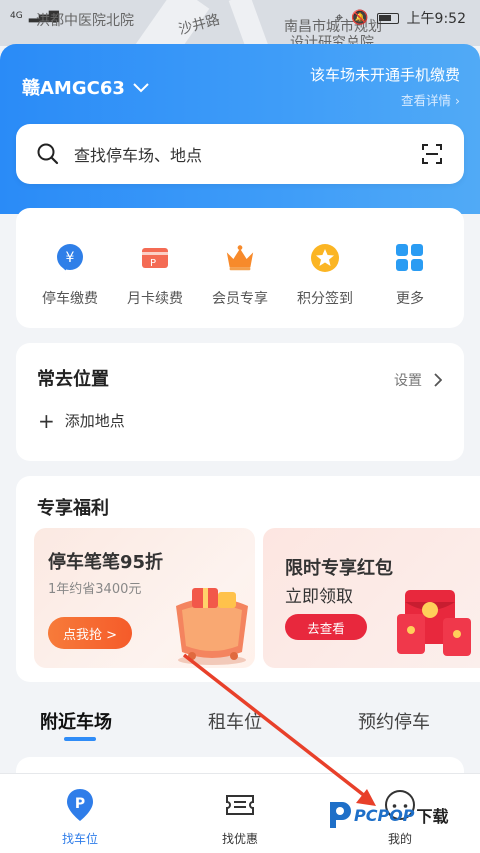  I want to click on discount-promo-card: 停车笔笔95折 1年约省3400元 点我抢 >, so click(144, 598).